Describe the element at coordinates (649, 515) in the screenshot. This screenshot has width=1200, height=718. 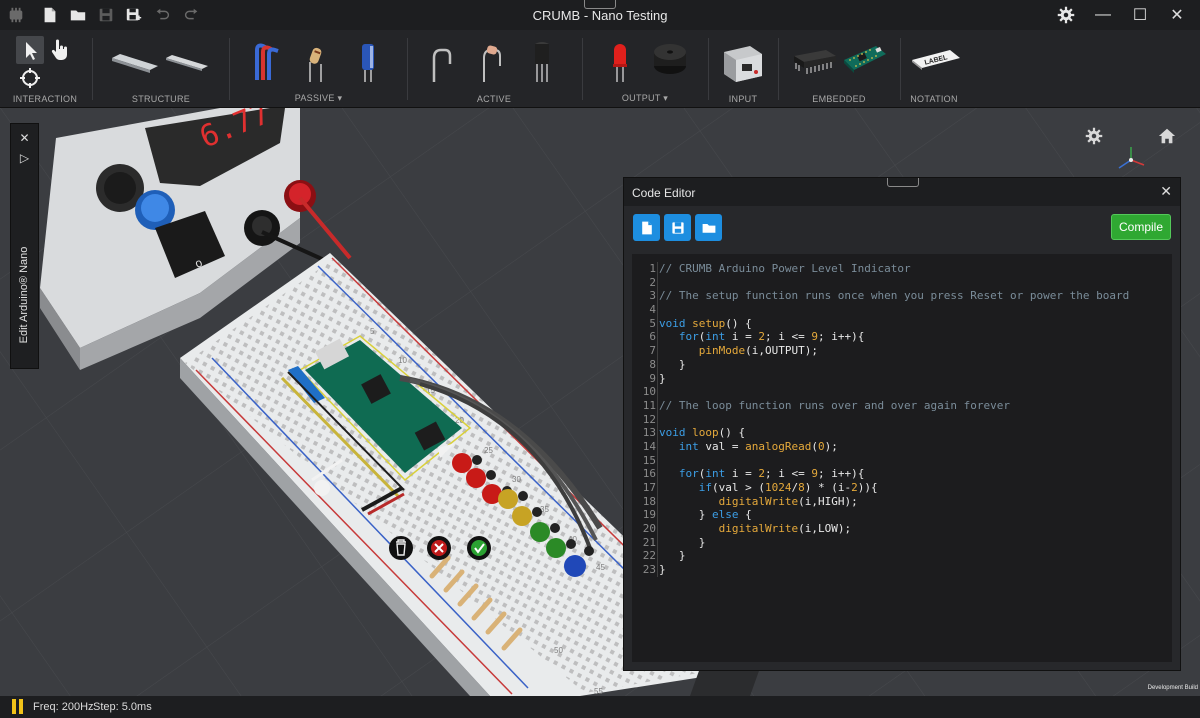
I see `line-number: 19` at that location.